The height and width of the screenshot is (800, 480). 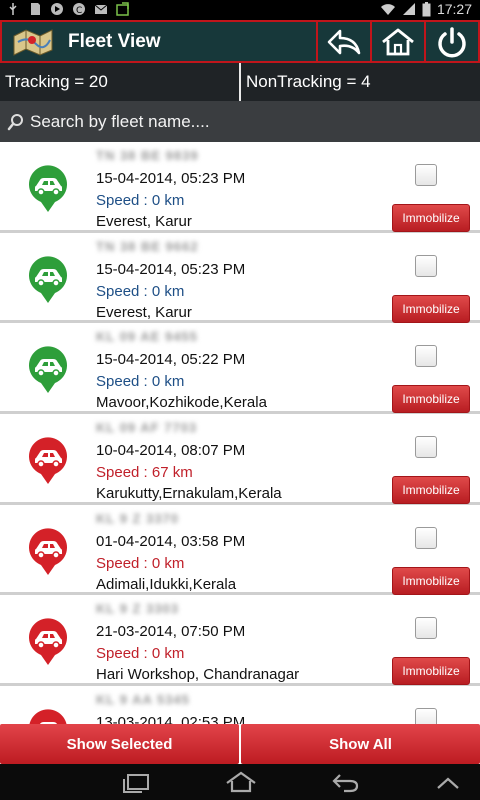 I want to click on wifi-icon, so click(x=387, y=9).